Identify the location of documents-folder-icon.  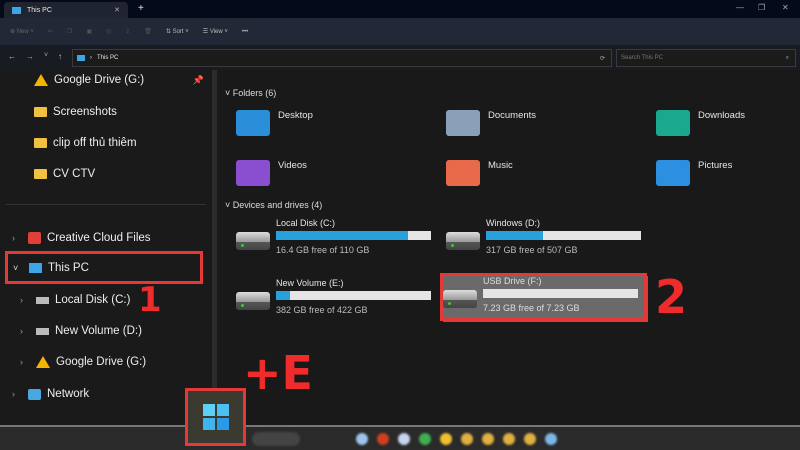
(463, 123).